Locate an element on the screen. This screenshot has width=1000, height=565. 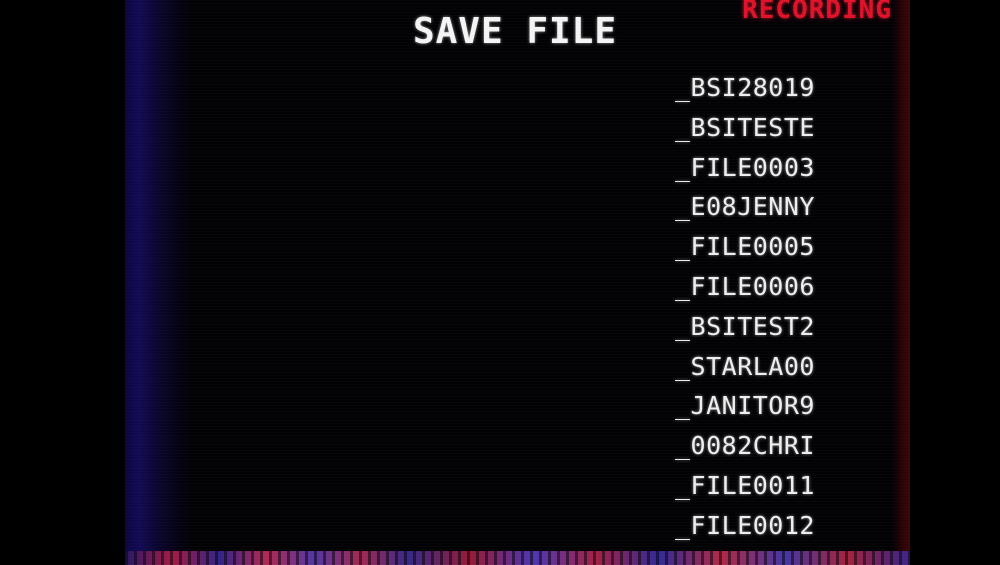
file-slot-5: _FILE0005 is located at coordinates (745, 249).